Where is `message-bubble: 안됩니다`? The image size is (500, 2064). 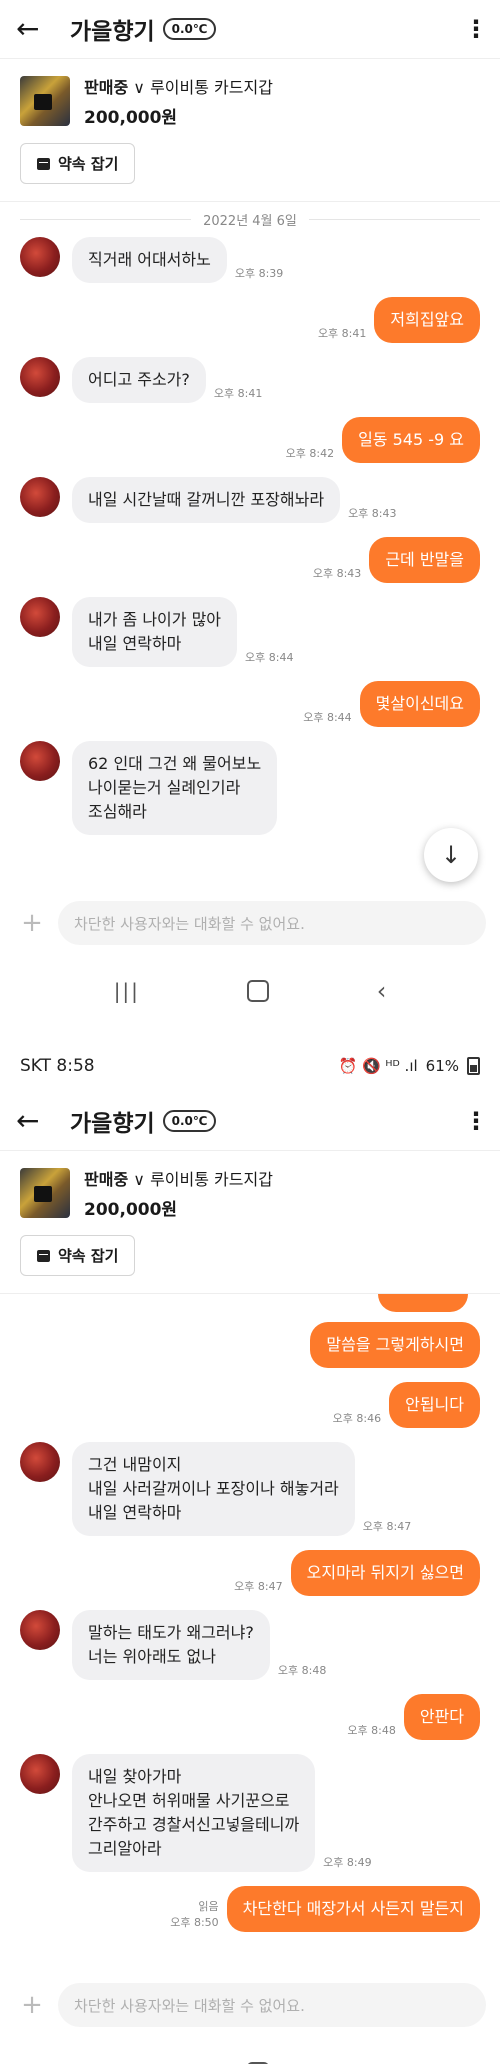
message-bubble: 안됩니다 is located at coordinates (434, 1405).